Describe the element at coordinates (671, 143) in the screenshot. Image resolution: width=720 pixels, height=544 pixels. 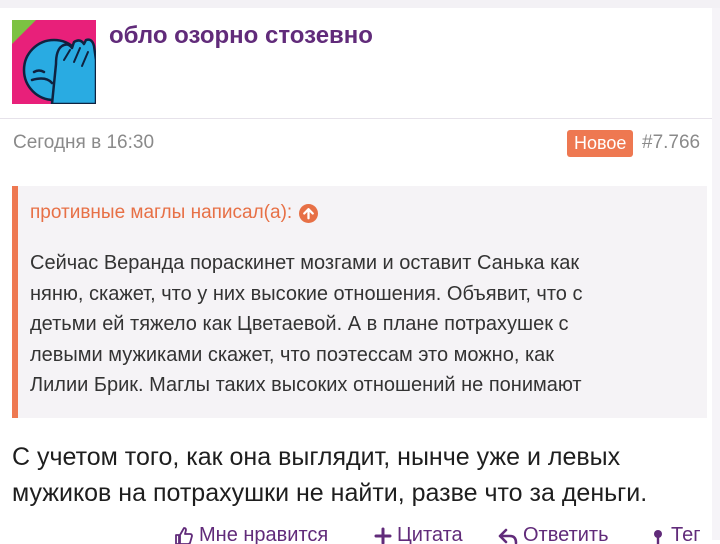
I see `post-number-link: #7.766` at that location.